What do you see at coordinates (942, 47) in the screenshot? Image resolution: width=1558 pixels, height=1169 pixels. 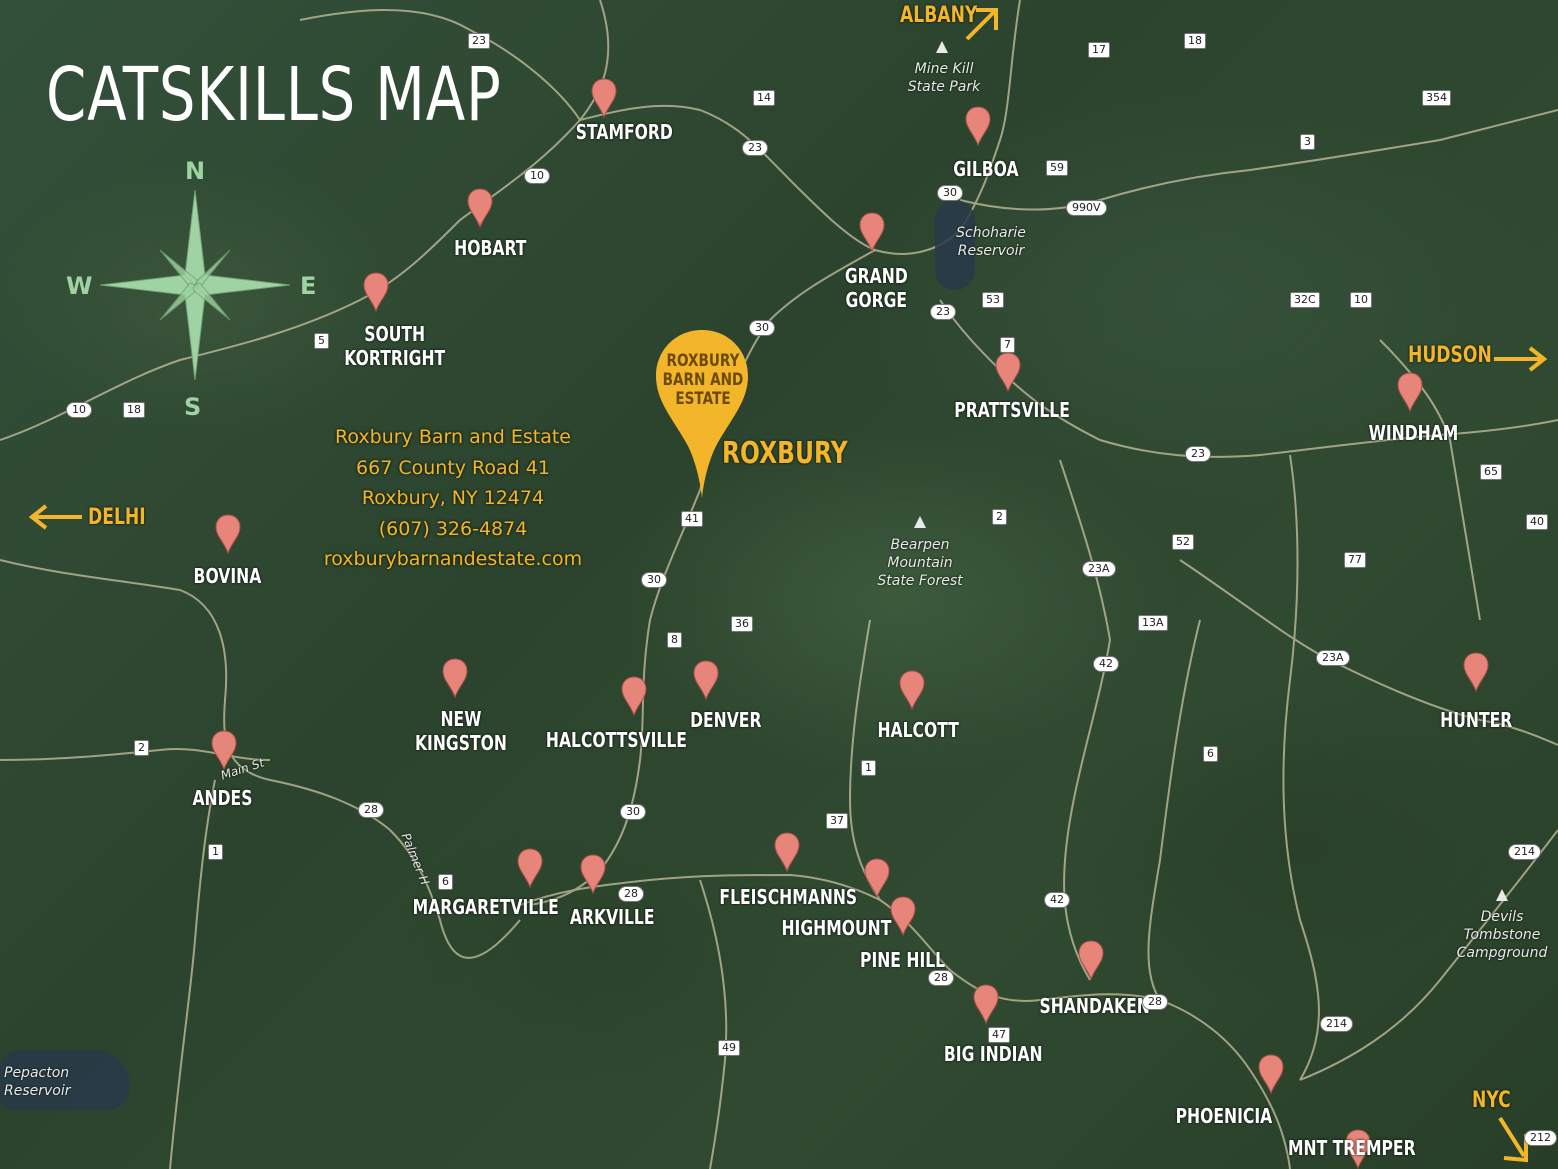 I see `park-tree-icon` at bounding box center [942, 47].